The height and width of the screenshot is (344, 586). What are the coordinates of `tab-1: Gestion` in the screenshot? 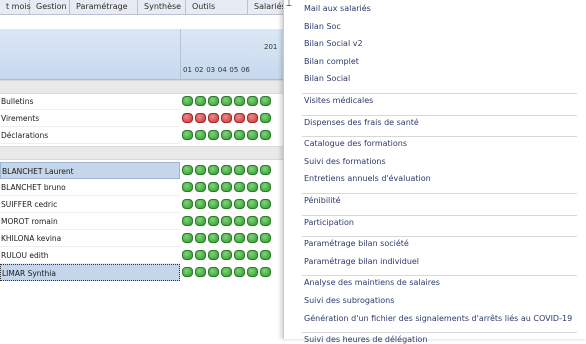 It's located at (50, 7).